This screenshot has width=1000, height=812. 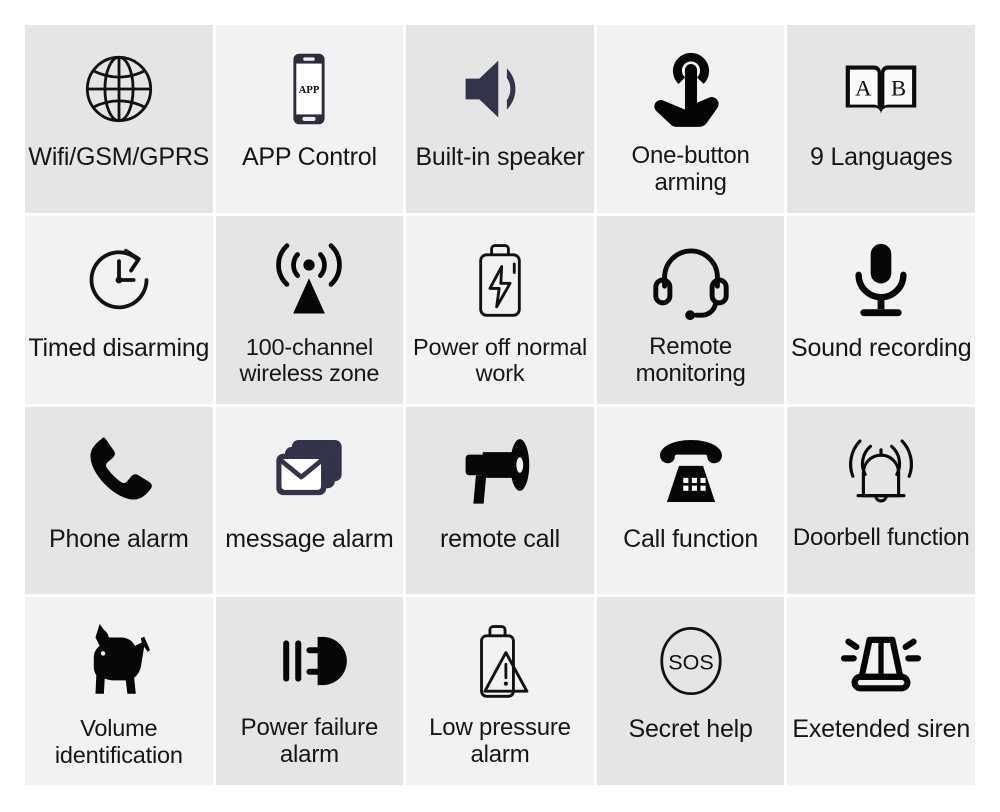 I want to click on speaker-icon, so click(x=500, y=89).